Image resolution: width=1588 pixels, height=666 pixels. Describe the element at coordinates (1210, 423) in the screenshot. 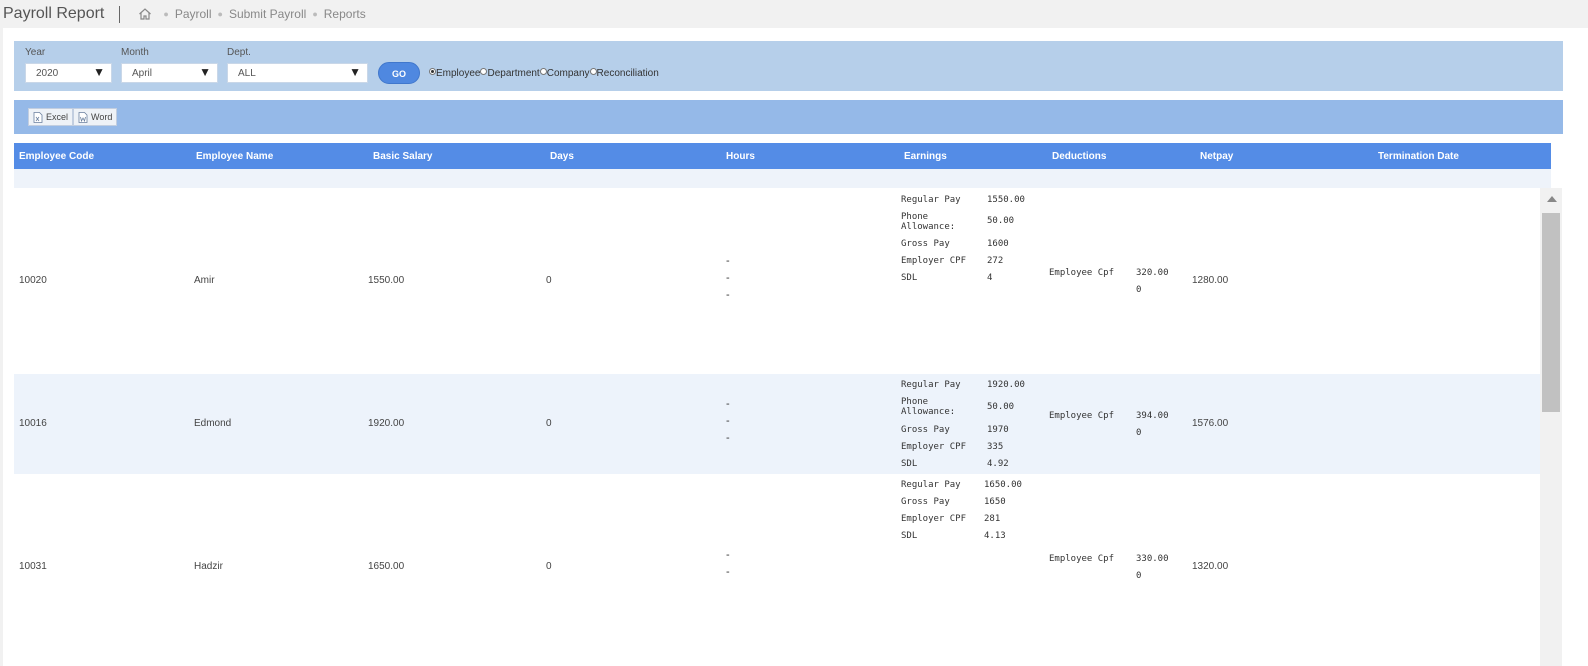

I see `netpay: 1576.00` at that location.